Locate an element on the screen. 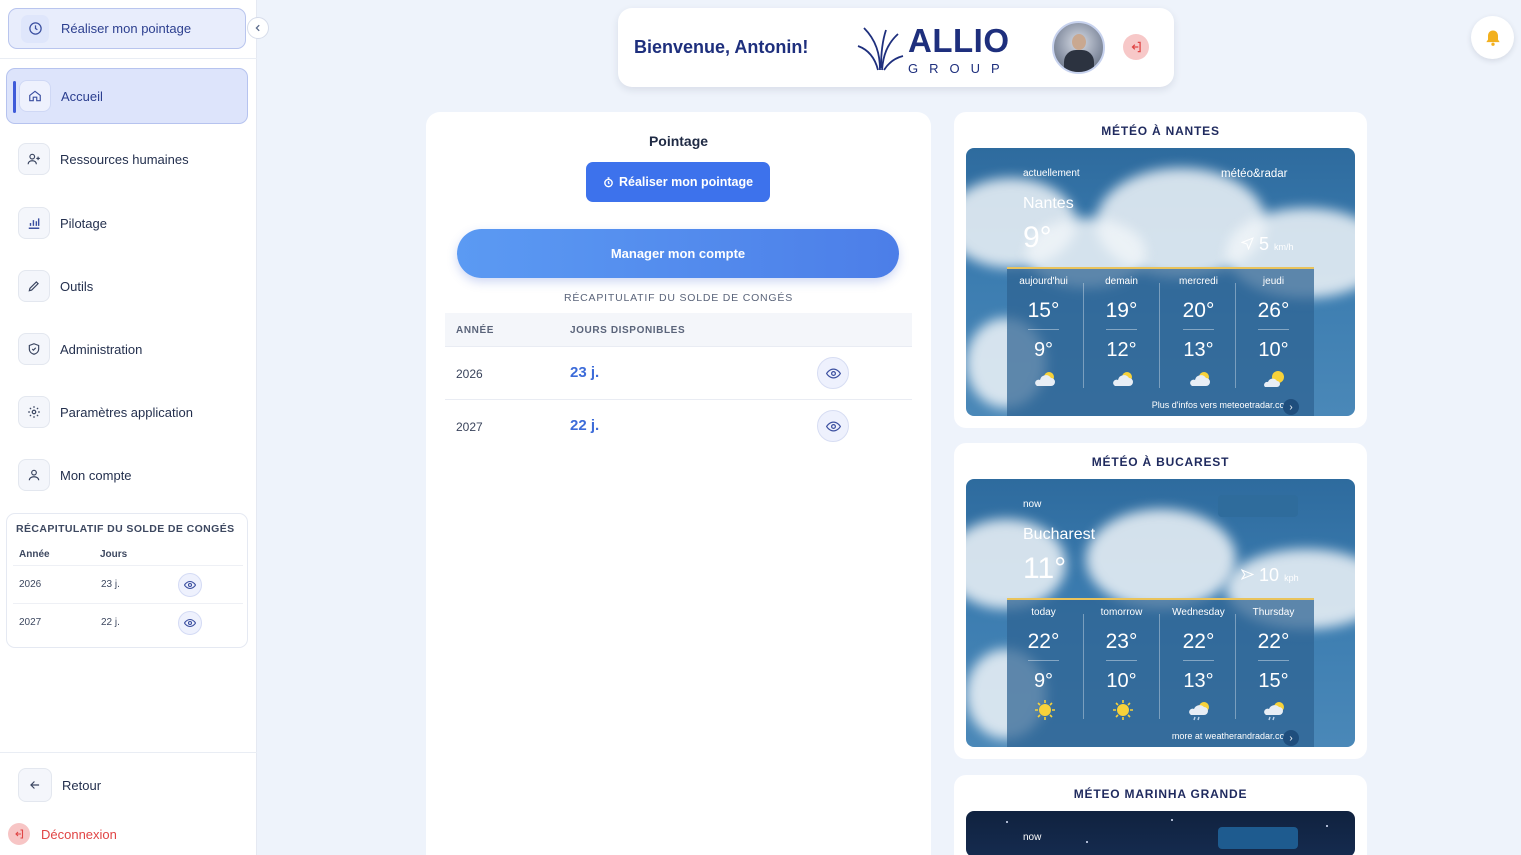 The image size is (1521, 855). weather-more-link: Plus d'infos vers meteoetradar.com is located at coordinates (1149, 405).